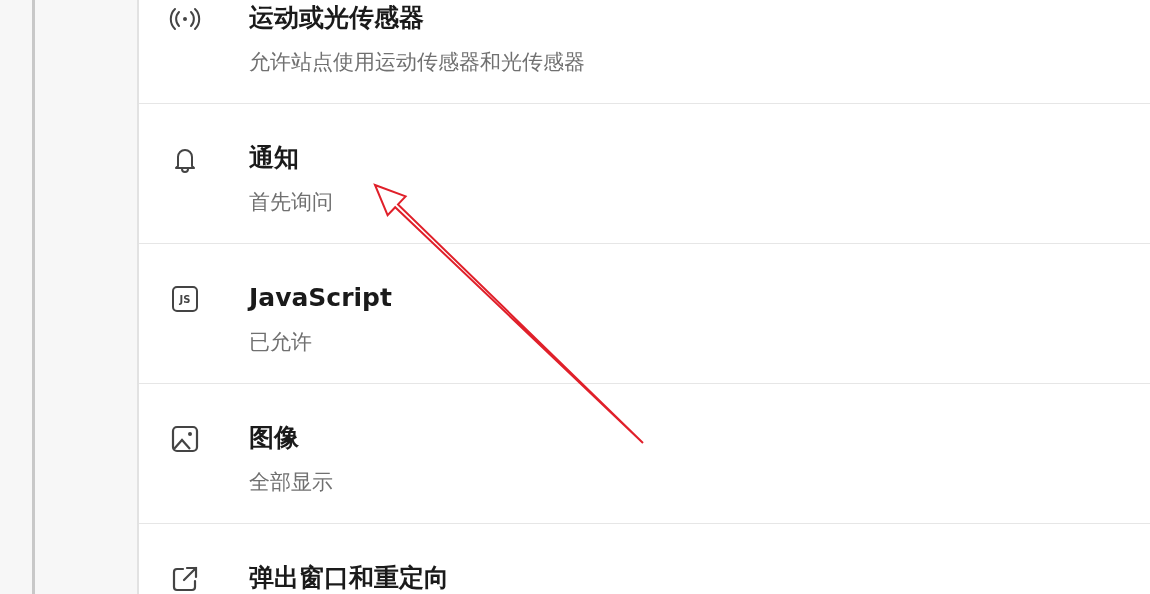 The height and width of the screenshot is (594, 1150). I want to click on setting-title: 运动或光传感器, so click(337, 18).